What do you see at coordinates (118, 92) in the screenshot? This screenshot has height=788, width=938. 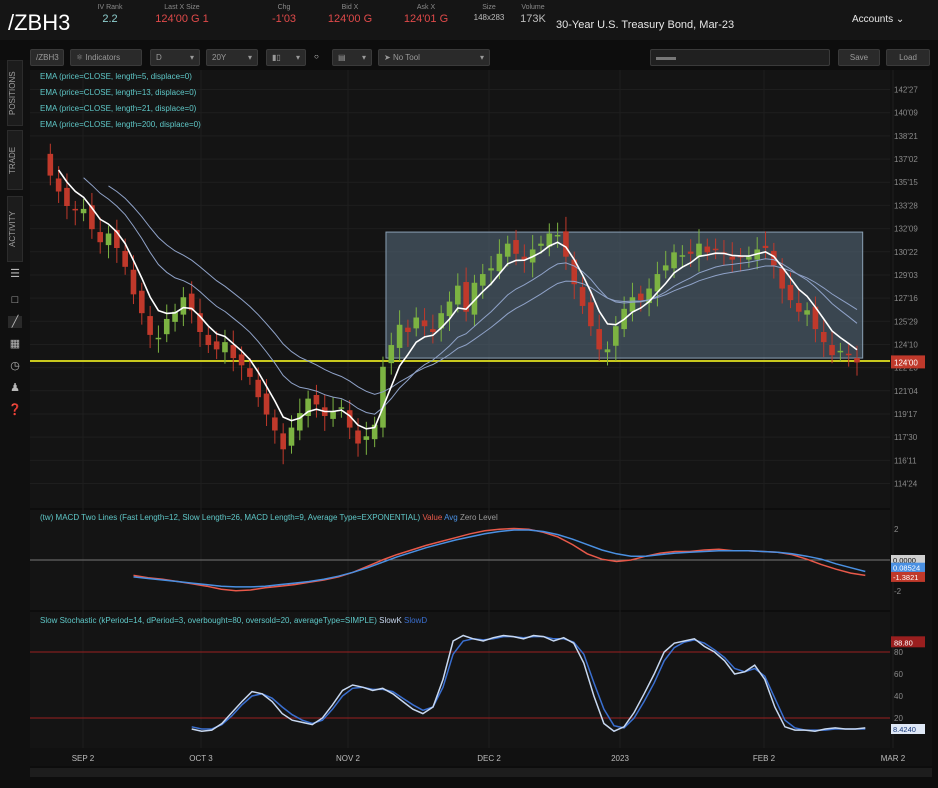 I see `study-label-ema13: EMA (price=CLOSE, length=13, displace=0)` at bounding box center [118, 92].